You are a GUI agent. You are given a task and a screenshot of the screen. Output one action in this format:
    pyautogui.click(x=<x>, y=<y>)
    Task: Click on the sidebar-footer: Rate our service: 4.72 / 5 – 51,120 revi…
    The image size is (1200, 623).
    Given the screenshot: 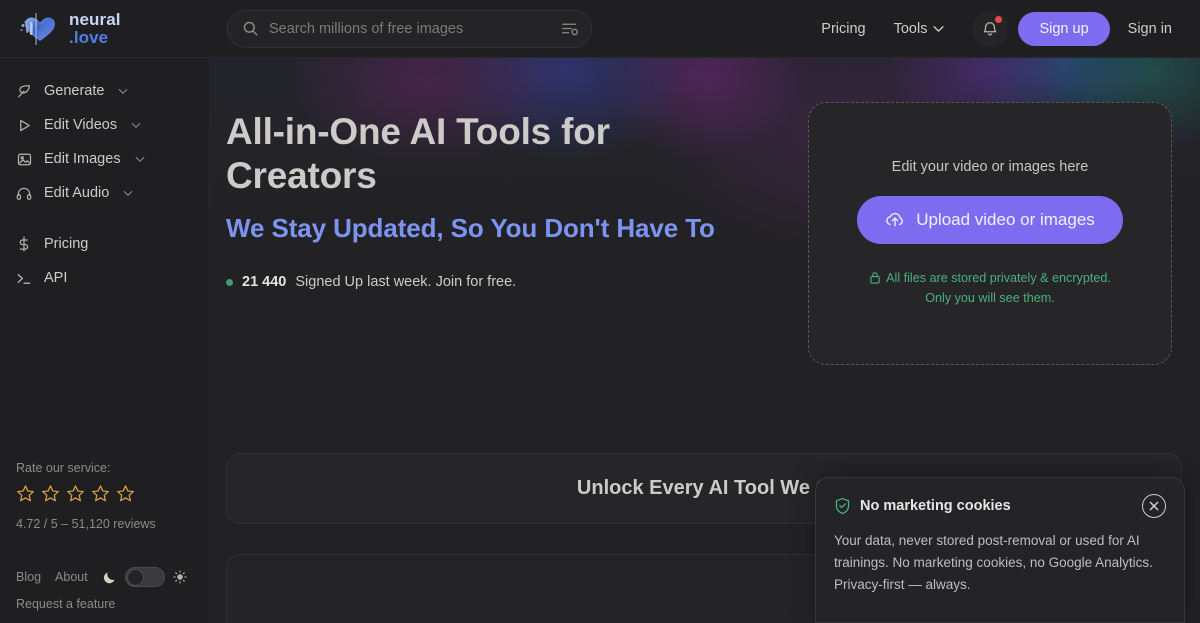 What is the action you would take?
    pyautogui.click(x=104, y=542)
    